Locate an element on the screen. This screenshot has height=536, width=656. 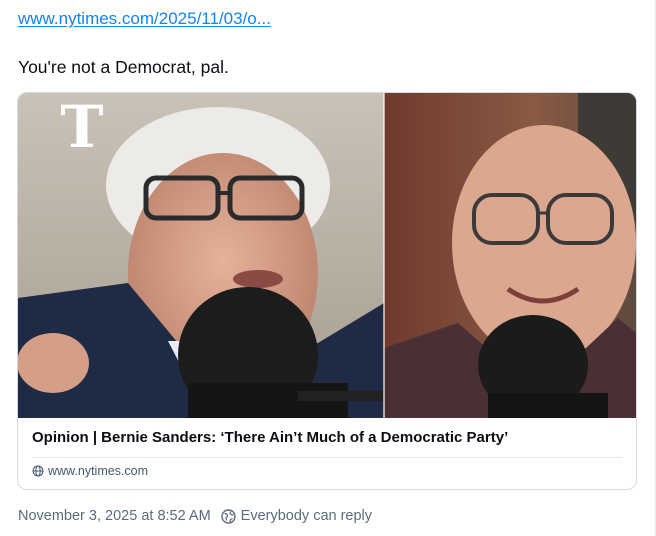
reply-settings-label: Everybody can reply is located at coordinates (306, 516).